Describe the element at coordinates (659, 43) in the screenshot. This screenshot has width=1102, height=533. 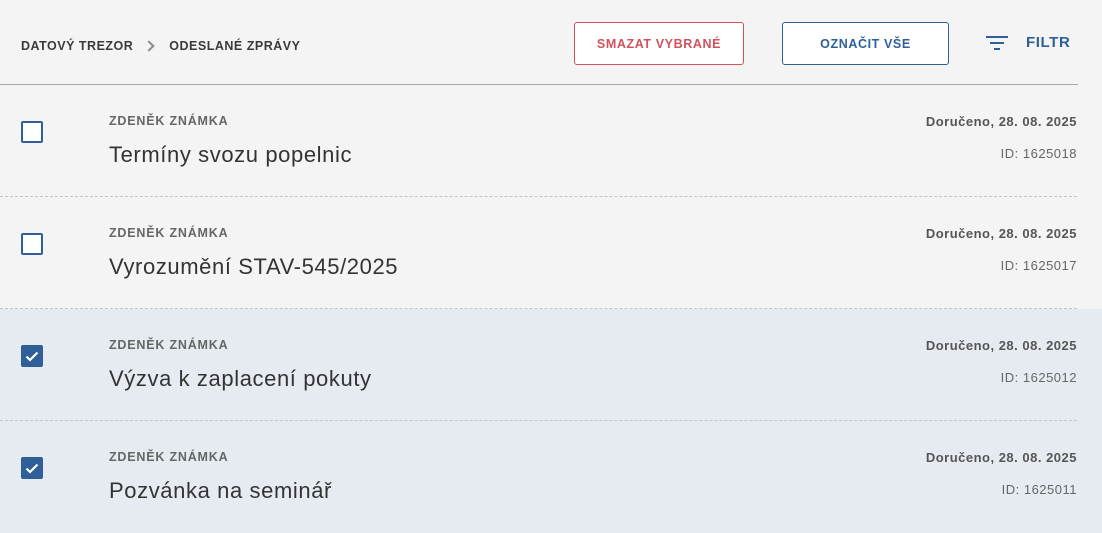
I see `delete-selected-button: SMAZAT VYBRANÉ` at that location.